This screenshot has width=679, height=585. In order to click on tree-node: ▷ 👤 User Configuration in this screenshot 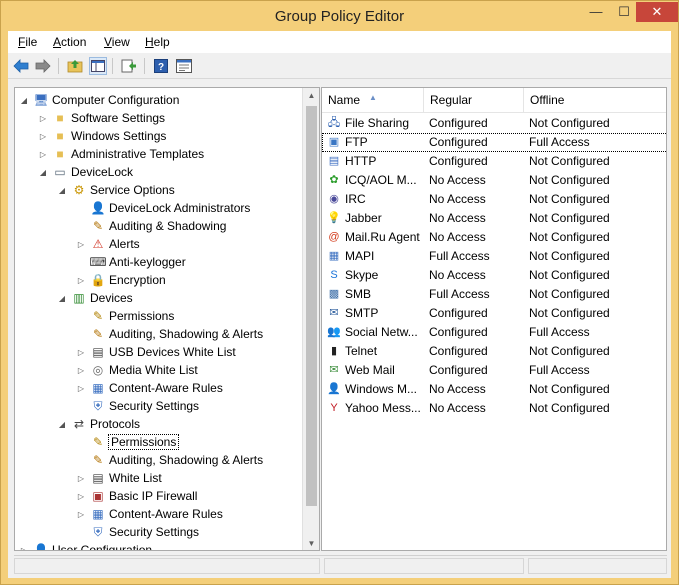, I will do `click(85, 546)`.